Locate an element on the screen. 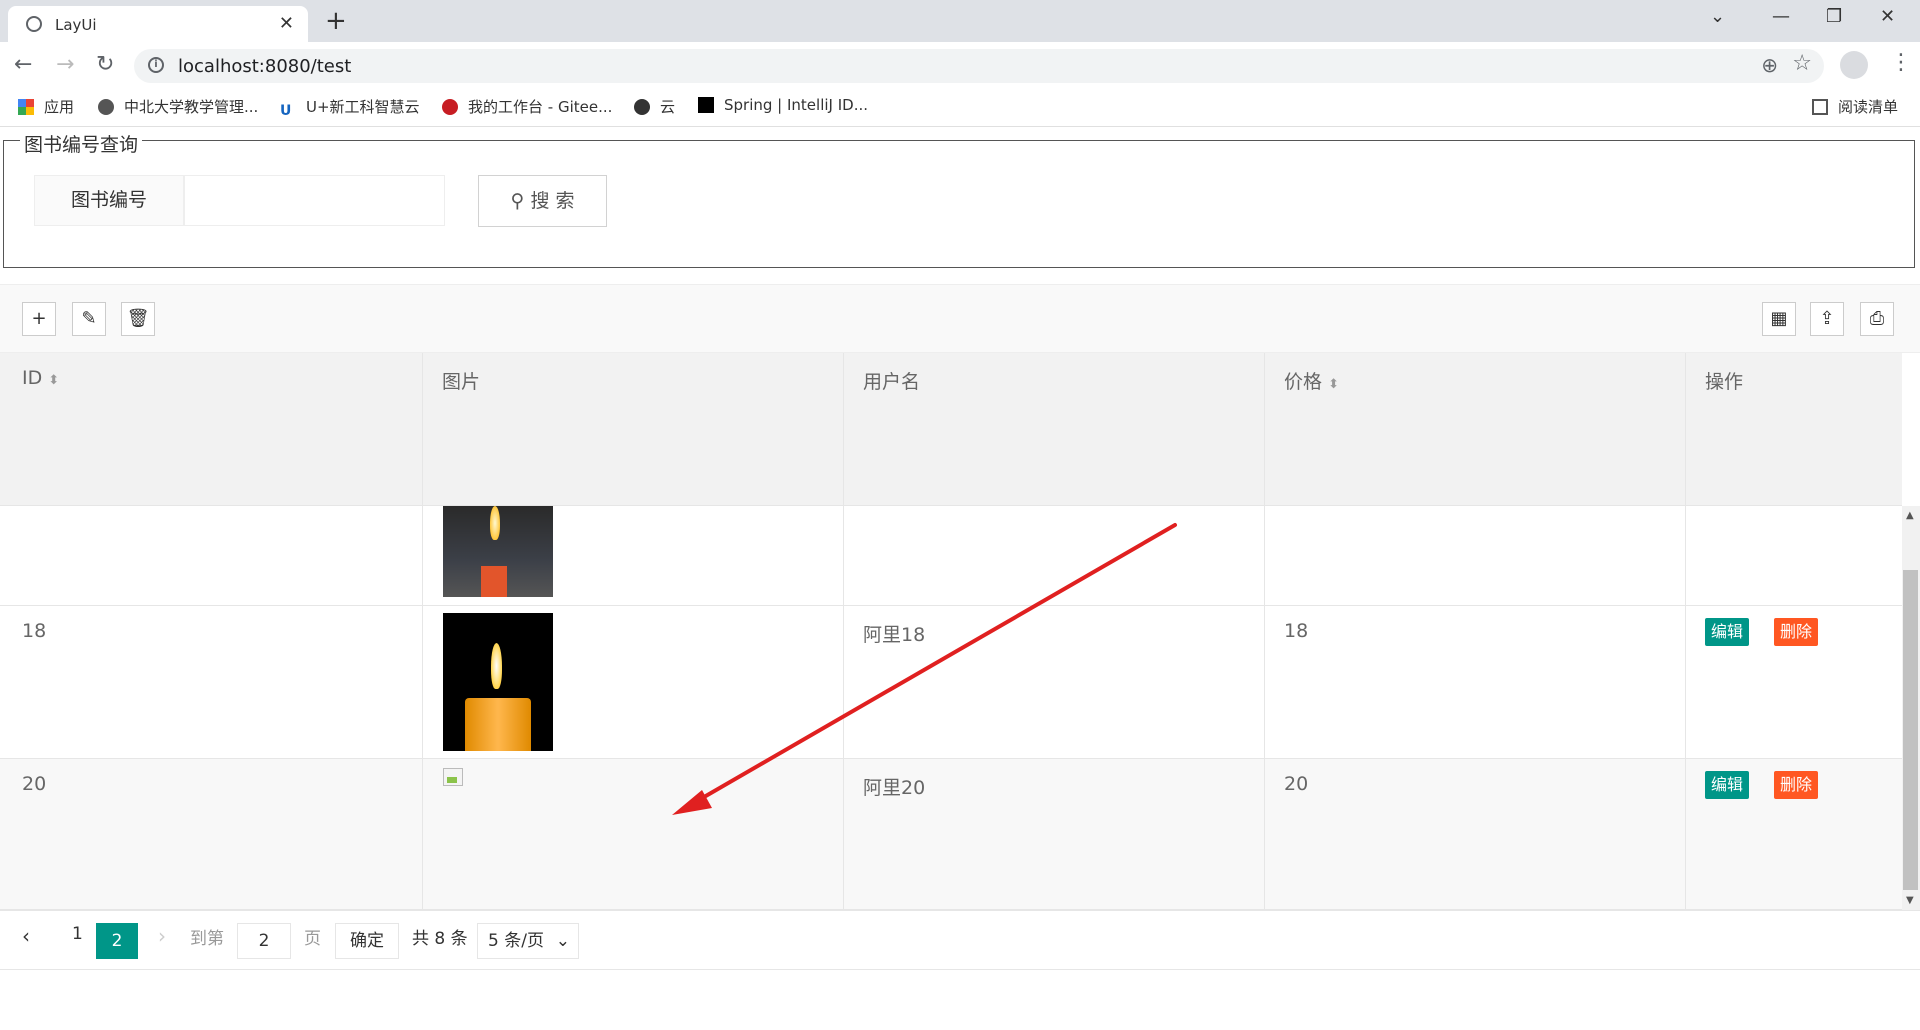 The height and width of the screenshot is (1030, 1920). goto-page-input: 2 is located at coordinates (264, 941).